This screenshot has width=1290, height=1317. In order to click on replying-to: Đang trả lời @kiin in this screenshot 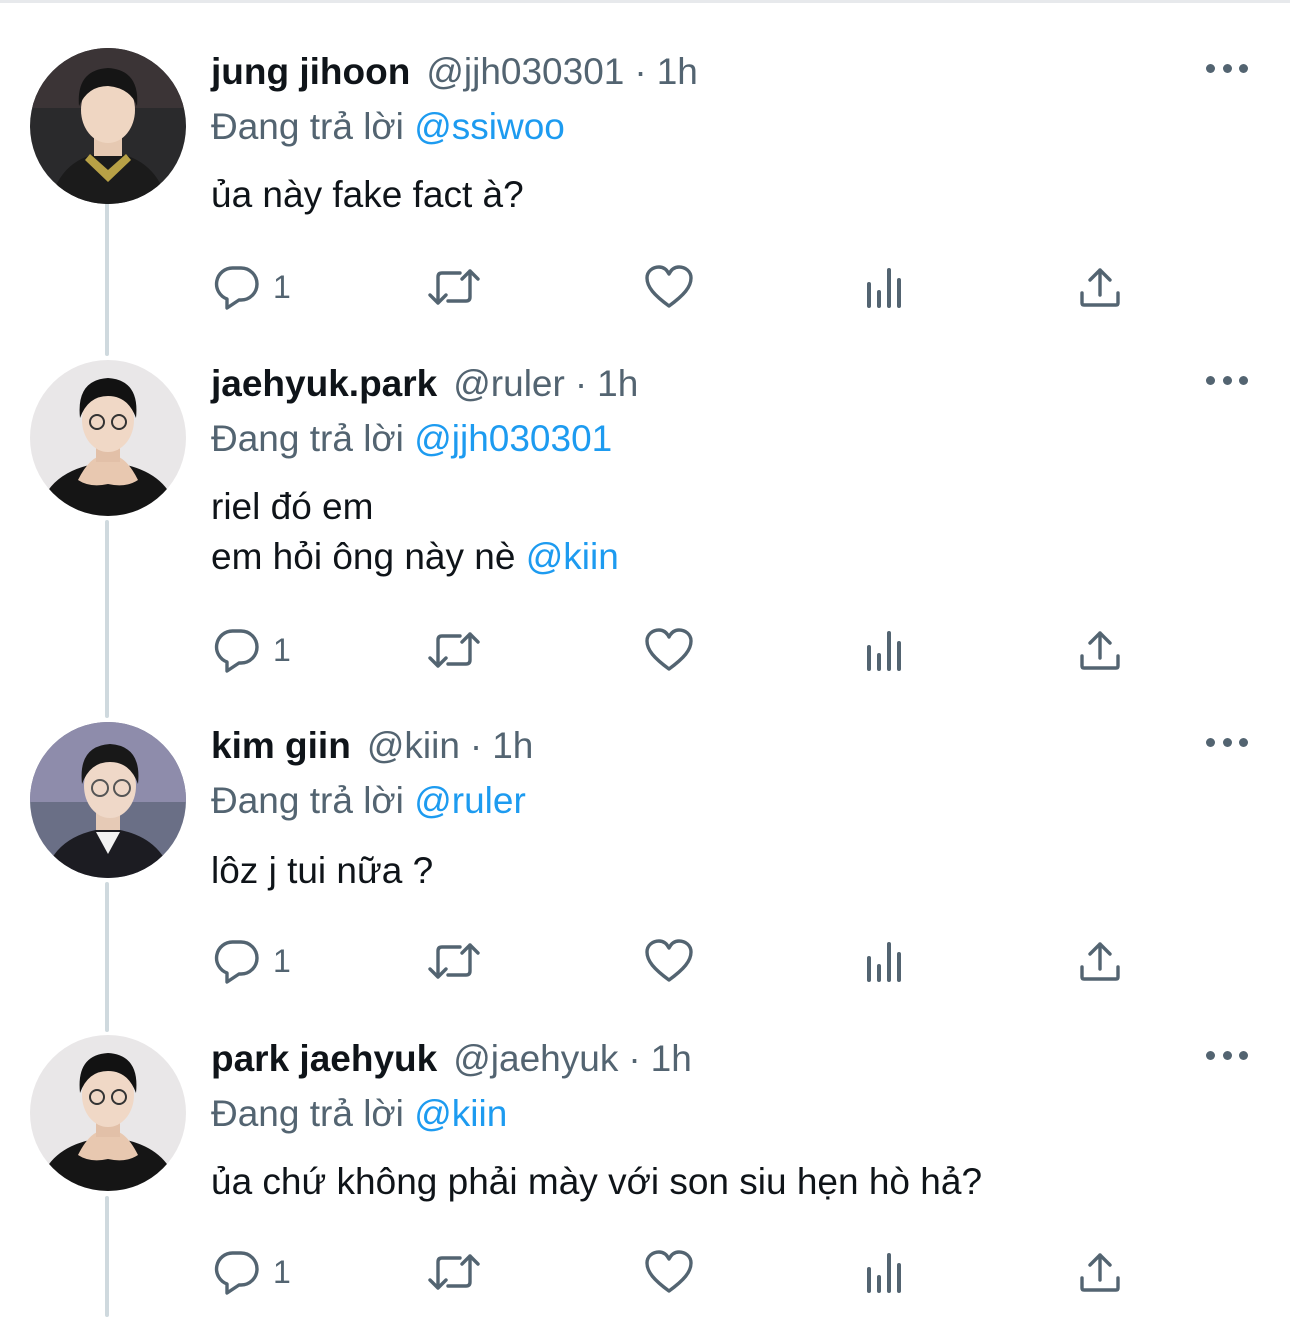, I will do `click(359, 1114)`.